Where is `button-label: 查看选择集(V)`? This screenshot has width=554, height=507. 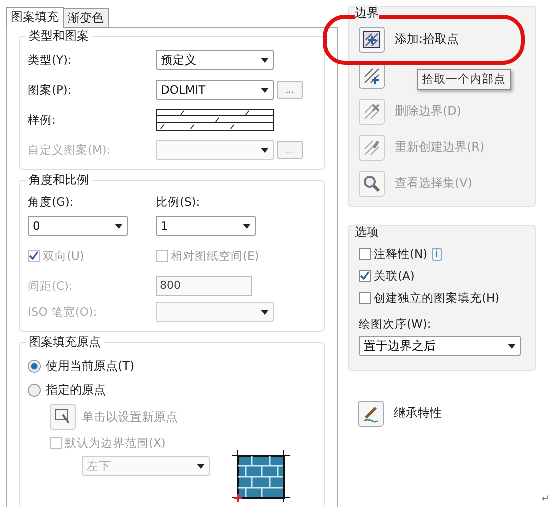
button-label: 查看选择集(V) is located at coordinates (434, 183).